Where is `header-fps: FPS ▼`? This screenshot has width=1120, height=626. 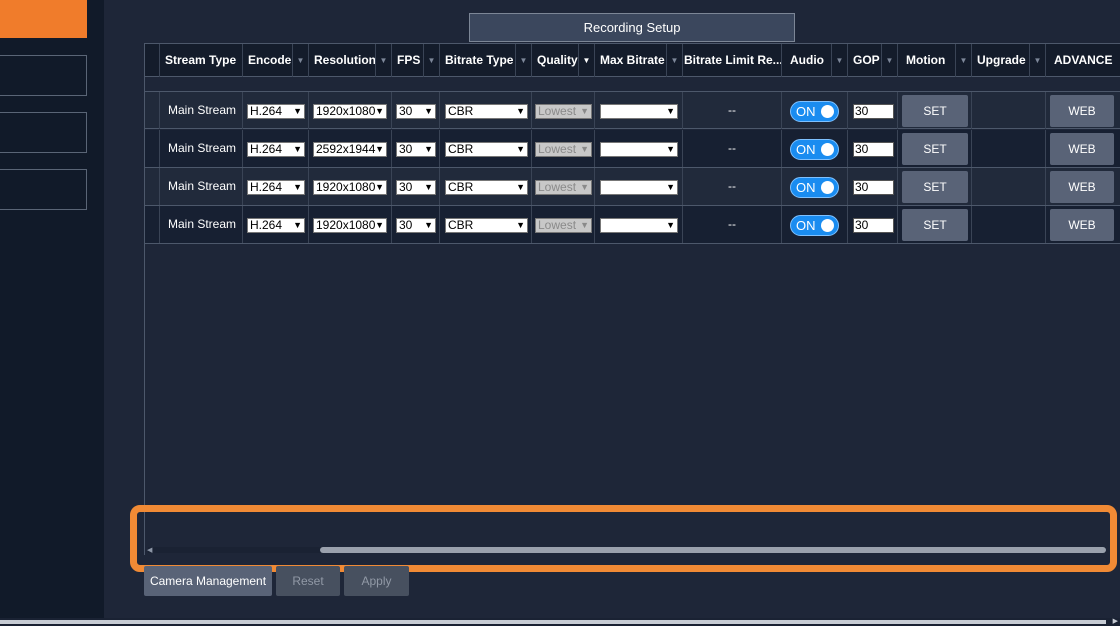
header-fps: FPS ▼ is located at coordinates (415, 60).